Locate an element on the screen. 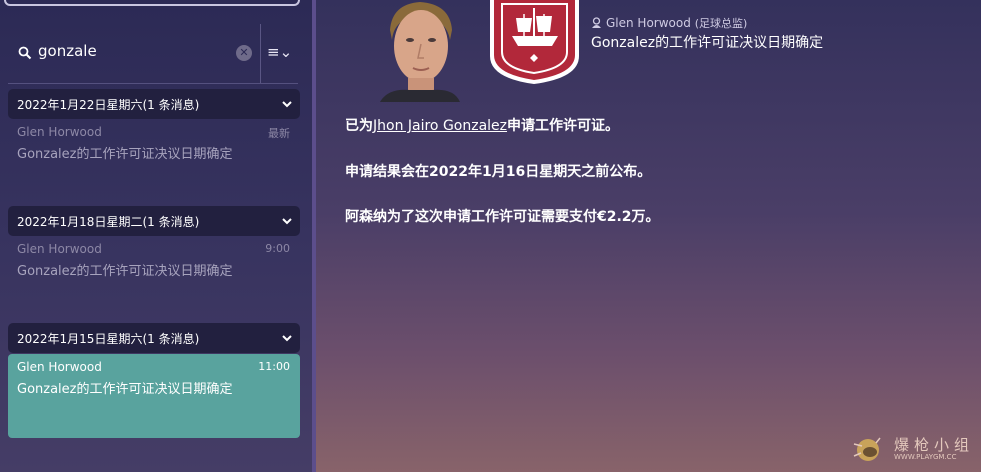 This screenshot has height=472, width=981. date-group-title: 2022年1月22日星期六(1 条消息) is located at coordinates (108, 105).